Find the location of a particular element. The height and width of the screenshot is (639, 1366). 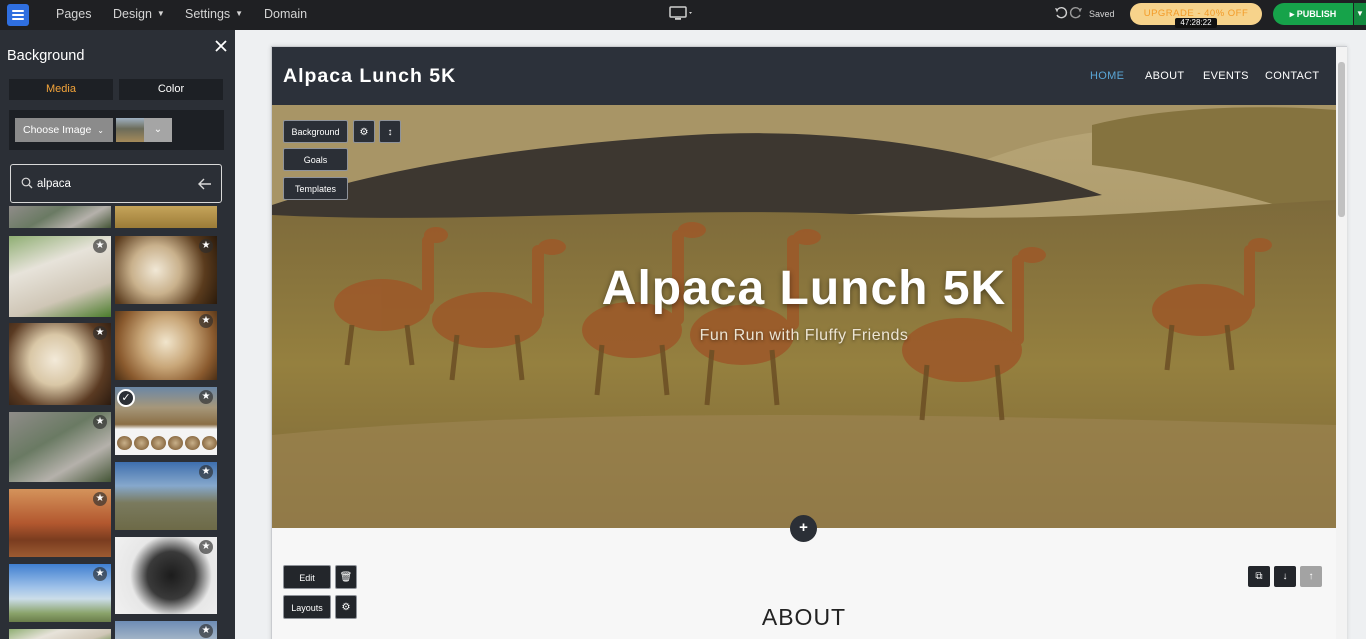

add-section-button: + is located at coordinates (803, 528).